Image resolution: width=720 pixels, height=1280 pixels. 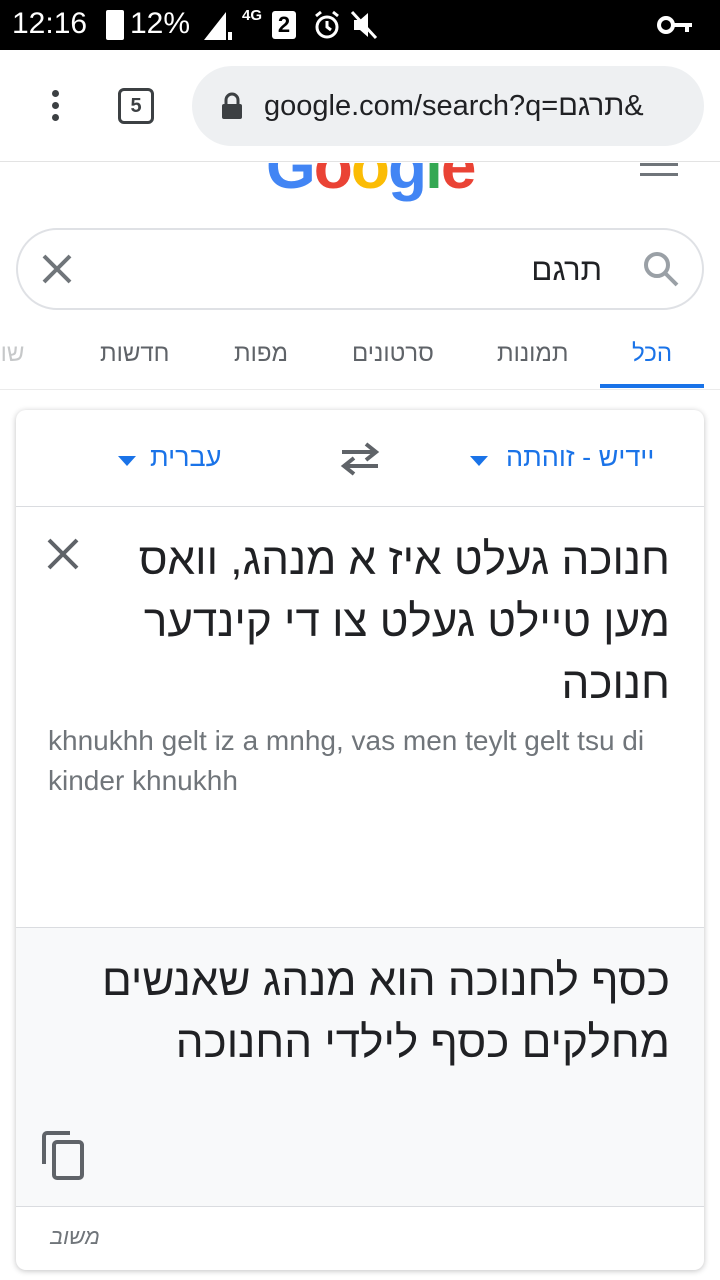 I want to click on alarm-icon, so click(x=327, y=24).